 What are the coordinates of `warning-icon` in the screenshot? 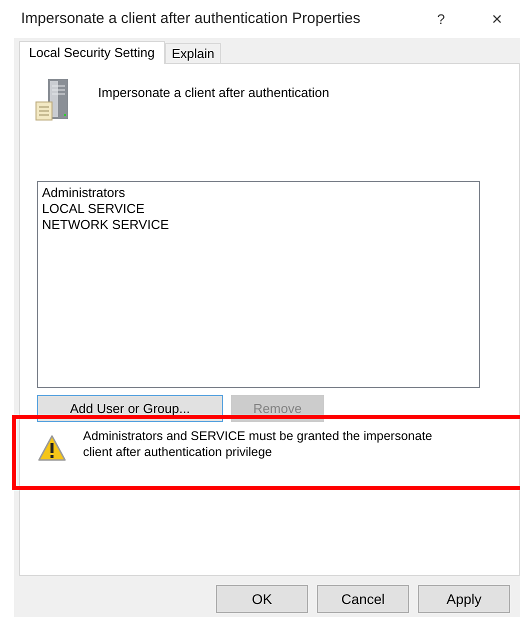 It's located at (52, 448).